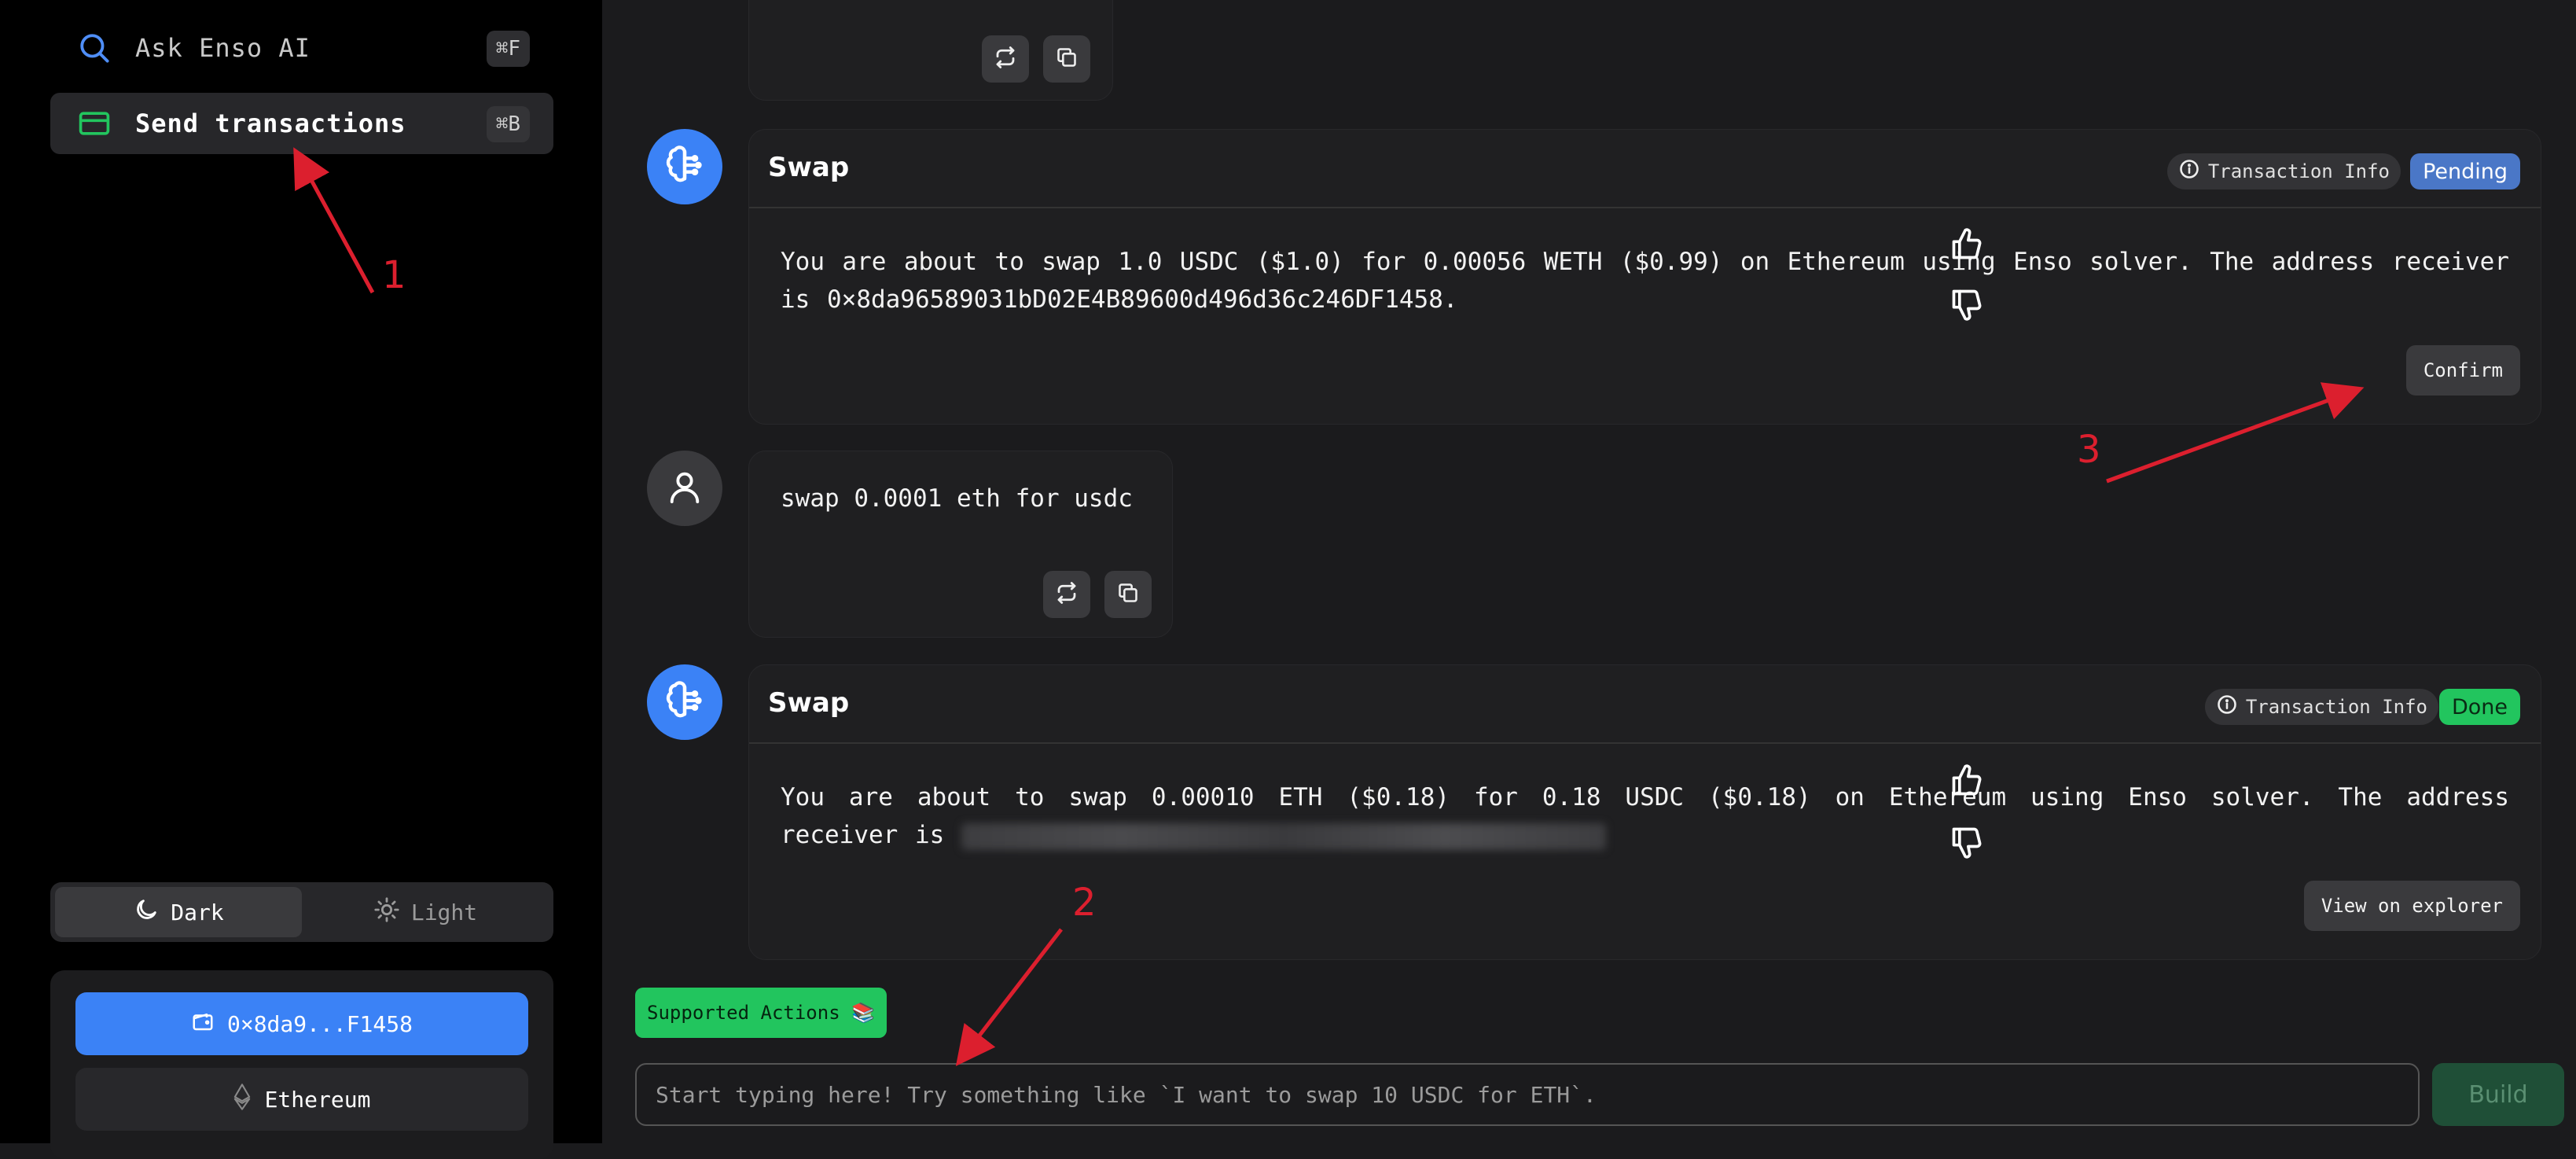  What do you see at coordinates (2479, 707) in the screenshot?
I see `status-badge: Done` at bounding box center [2479, 707].